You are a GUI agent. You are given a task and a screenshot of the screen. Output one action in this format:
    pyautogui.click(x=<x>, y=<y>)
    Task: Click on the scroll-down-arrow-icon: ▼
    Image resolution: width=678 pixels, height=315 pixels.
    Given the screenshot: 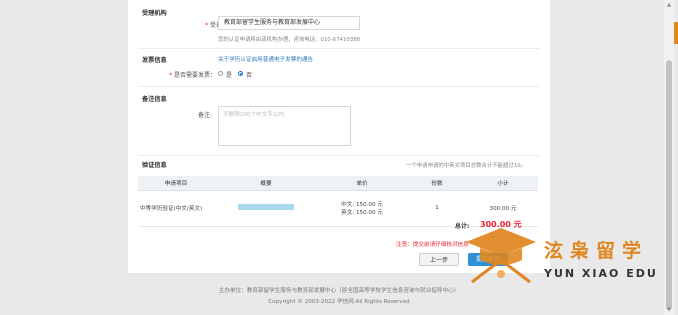 What is the action you would take?
    pyautogui.click(x=669, y=310)
    